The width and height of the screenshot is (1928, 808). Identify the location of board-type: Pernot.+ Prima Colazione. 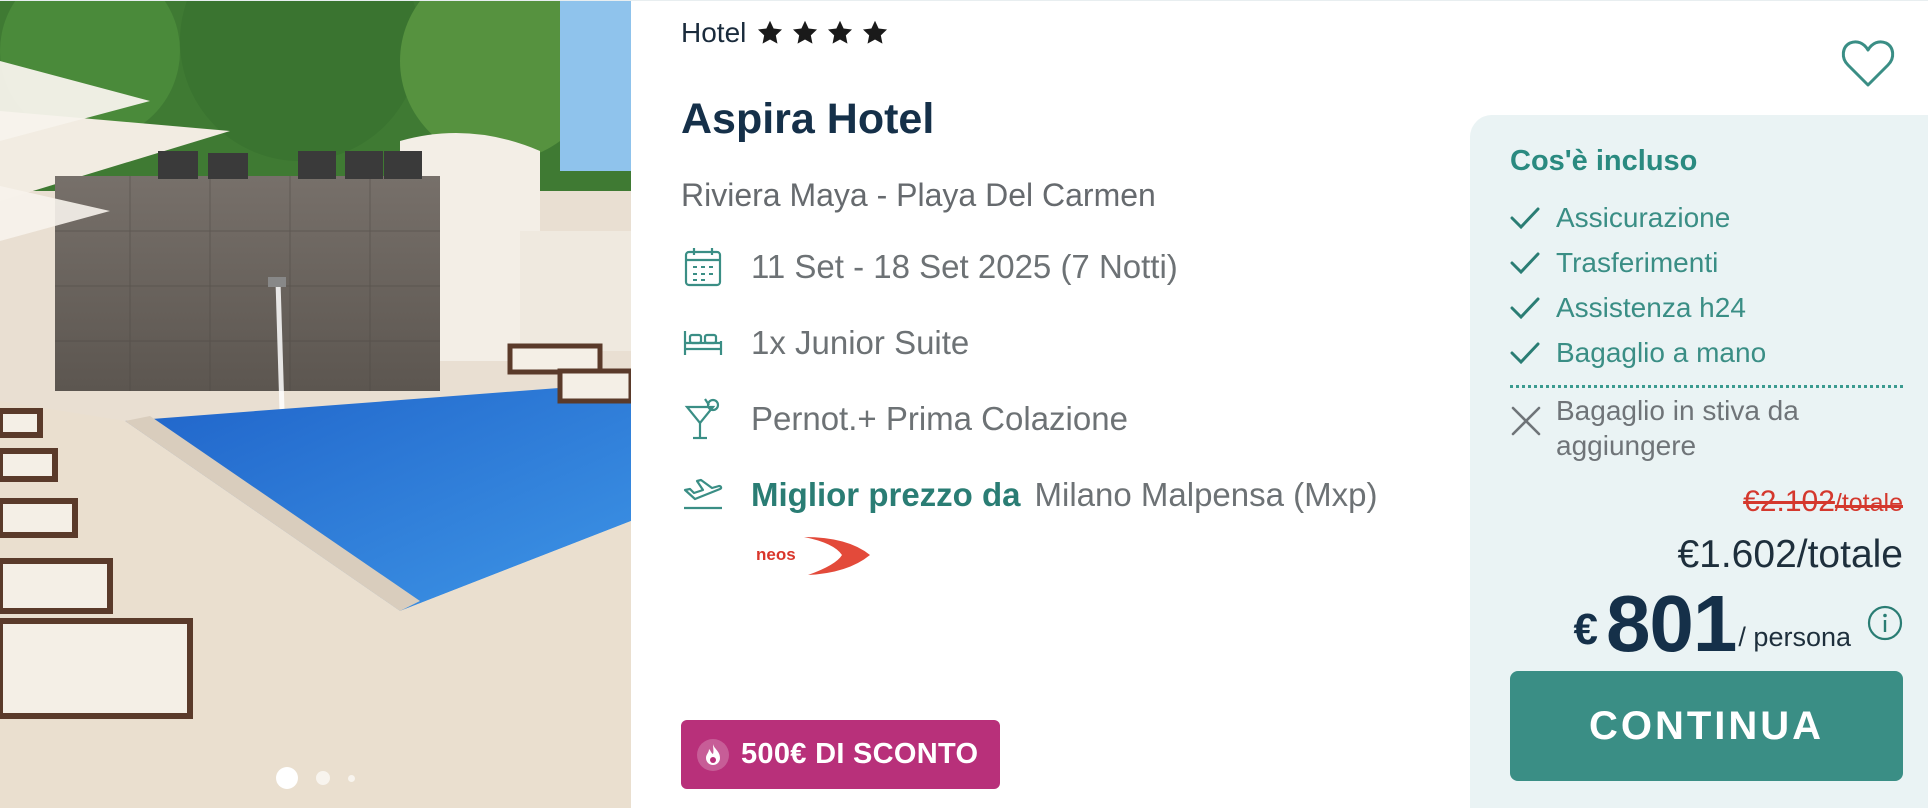
(904, 419).